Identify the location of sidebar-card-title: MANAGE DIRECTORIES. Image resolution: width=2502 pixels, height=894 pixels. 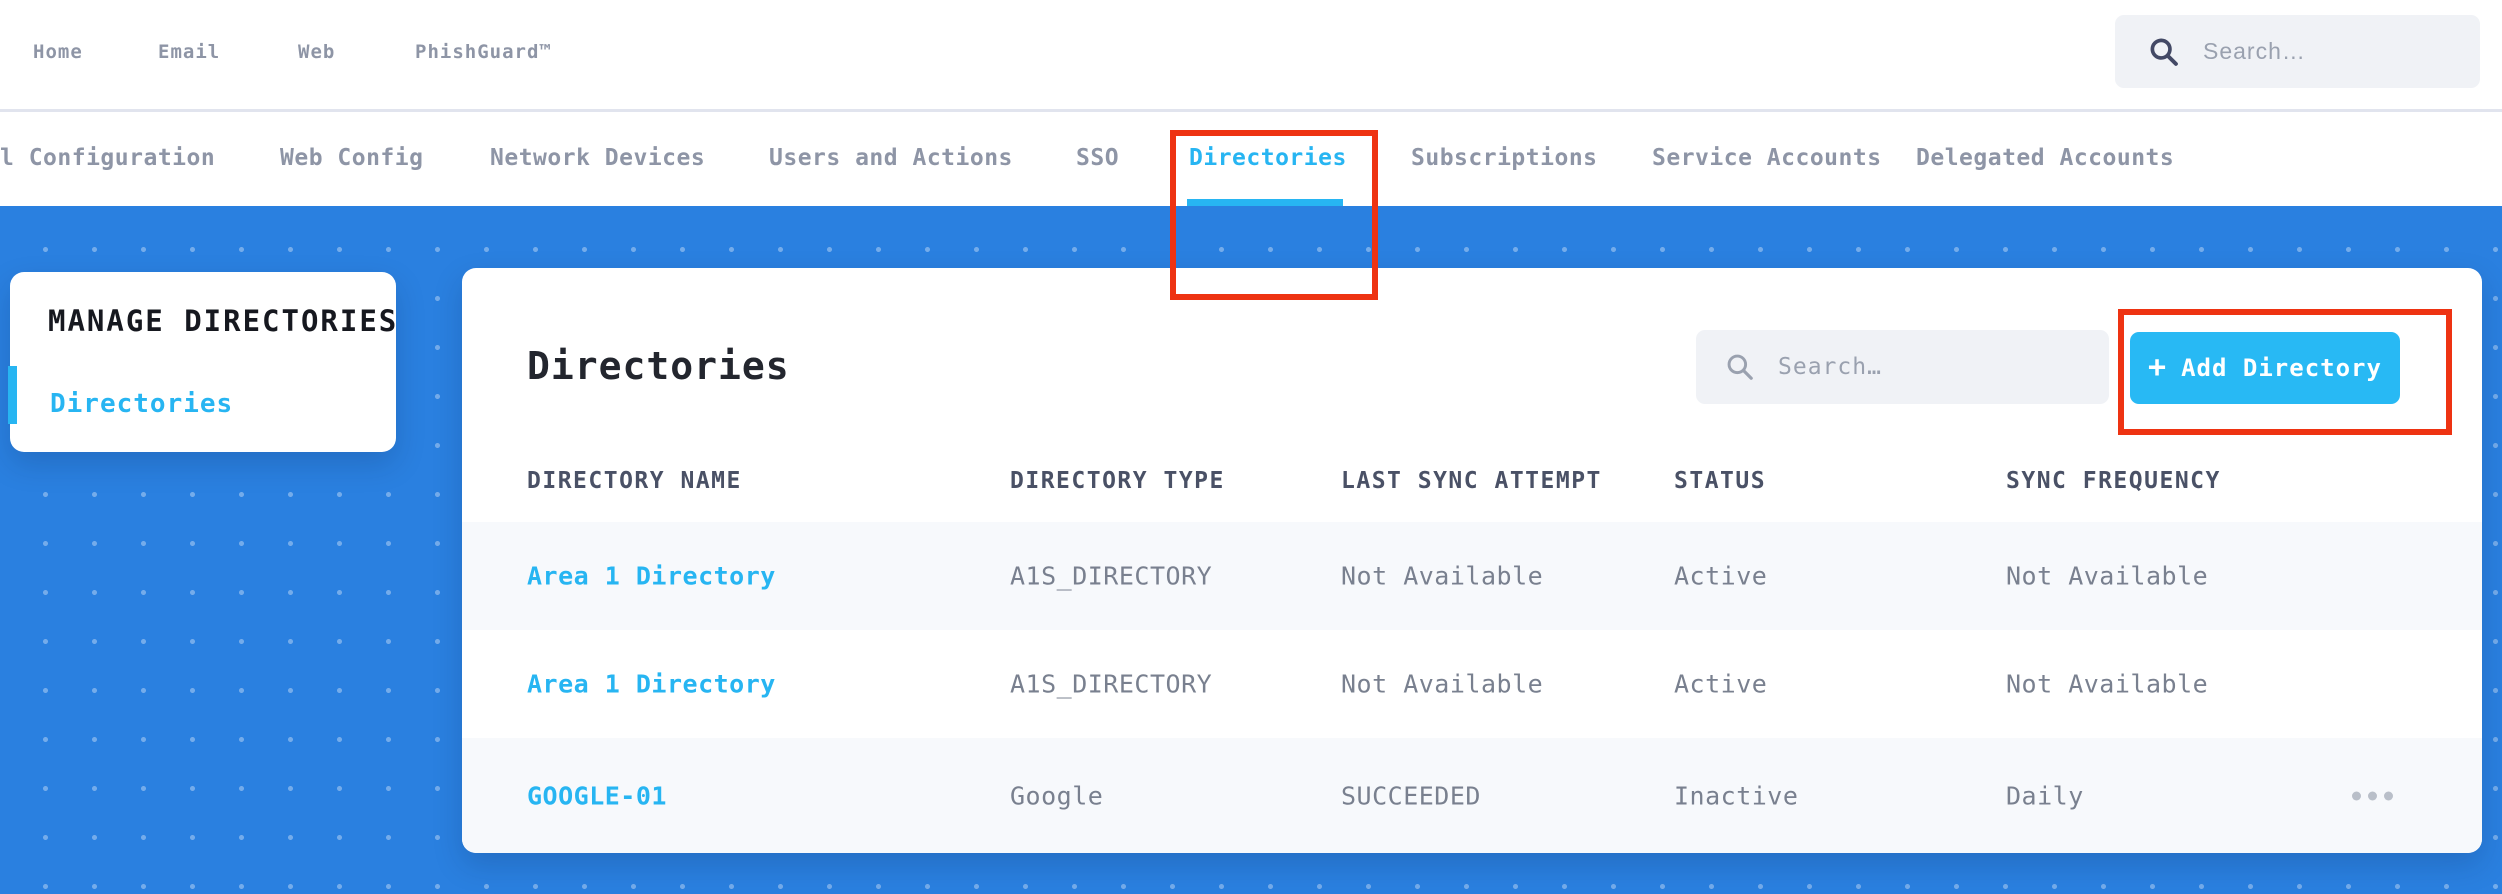
(223, 321).